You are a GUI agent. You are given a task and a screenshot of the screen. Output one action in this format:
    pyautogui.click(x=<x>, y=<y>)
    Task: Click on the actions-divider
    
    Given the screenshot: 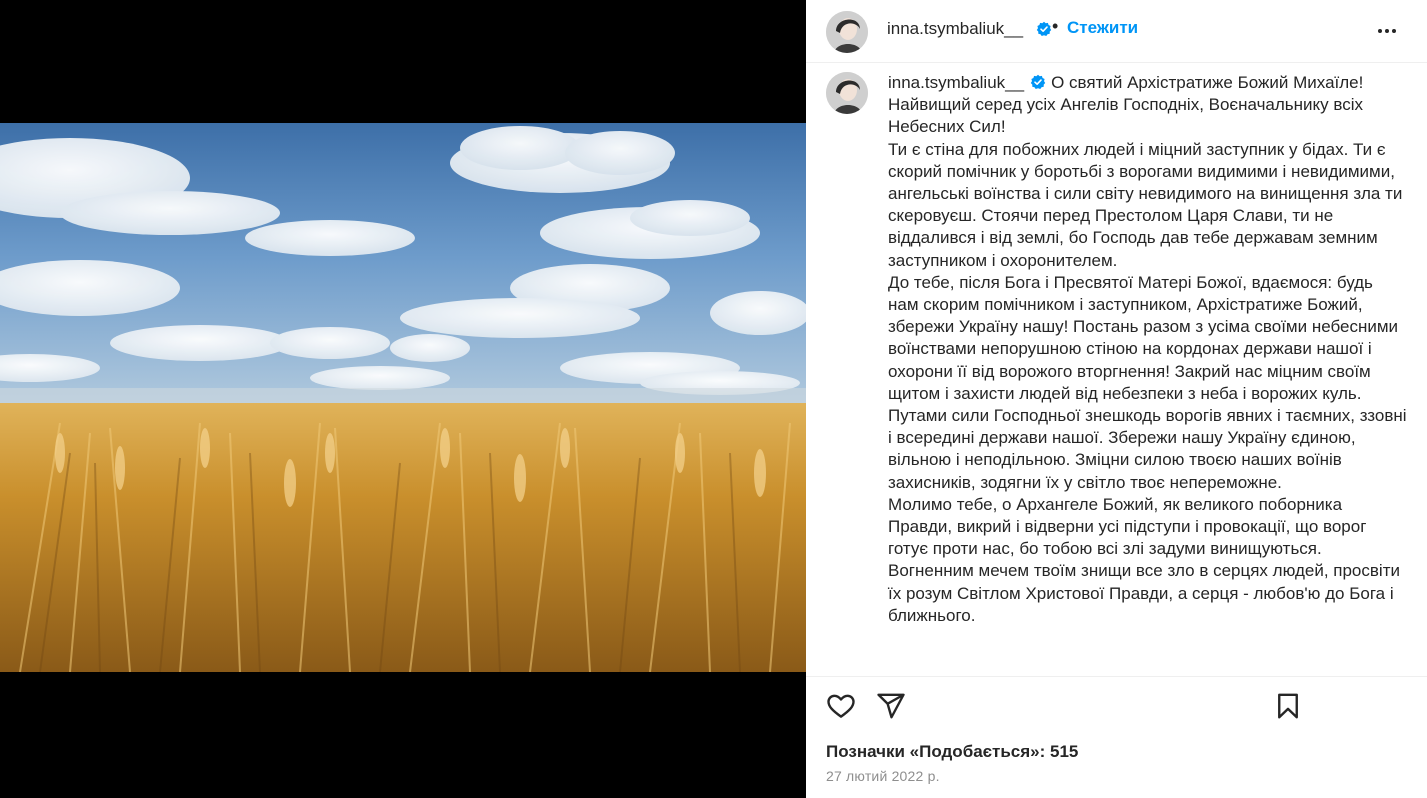 What is the action you would take?
    pyautogui.click(x=1116, y=676)
    